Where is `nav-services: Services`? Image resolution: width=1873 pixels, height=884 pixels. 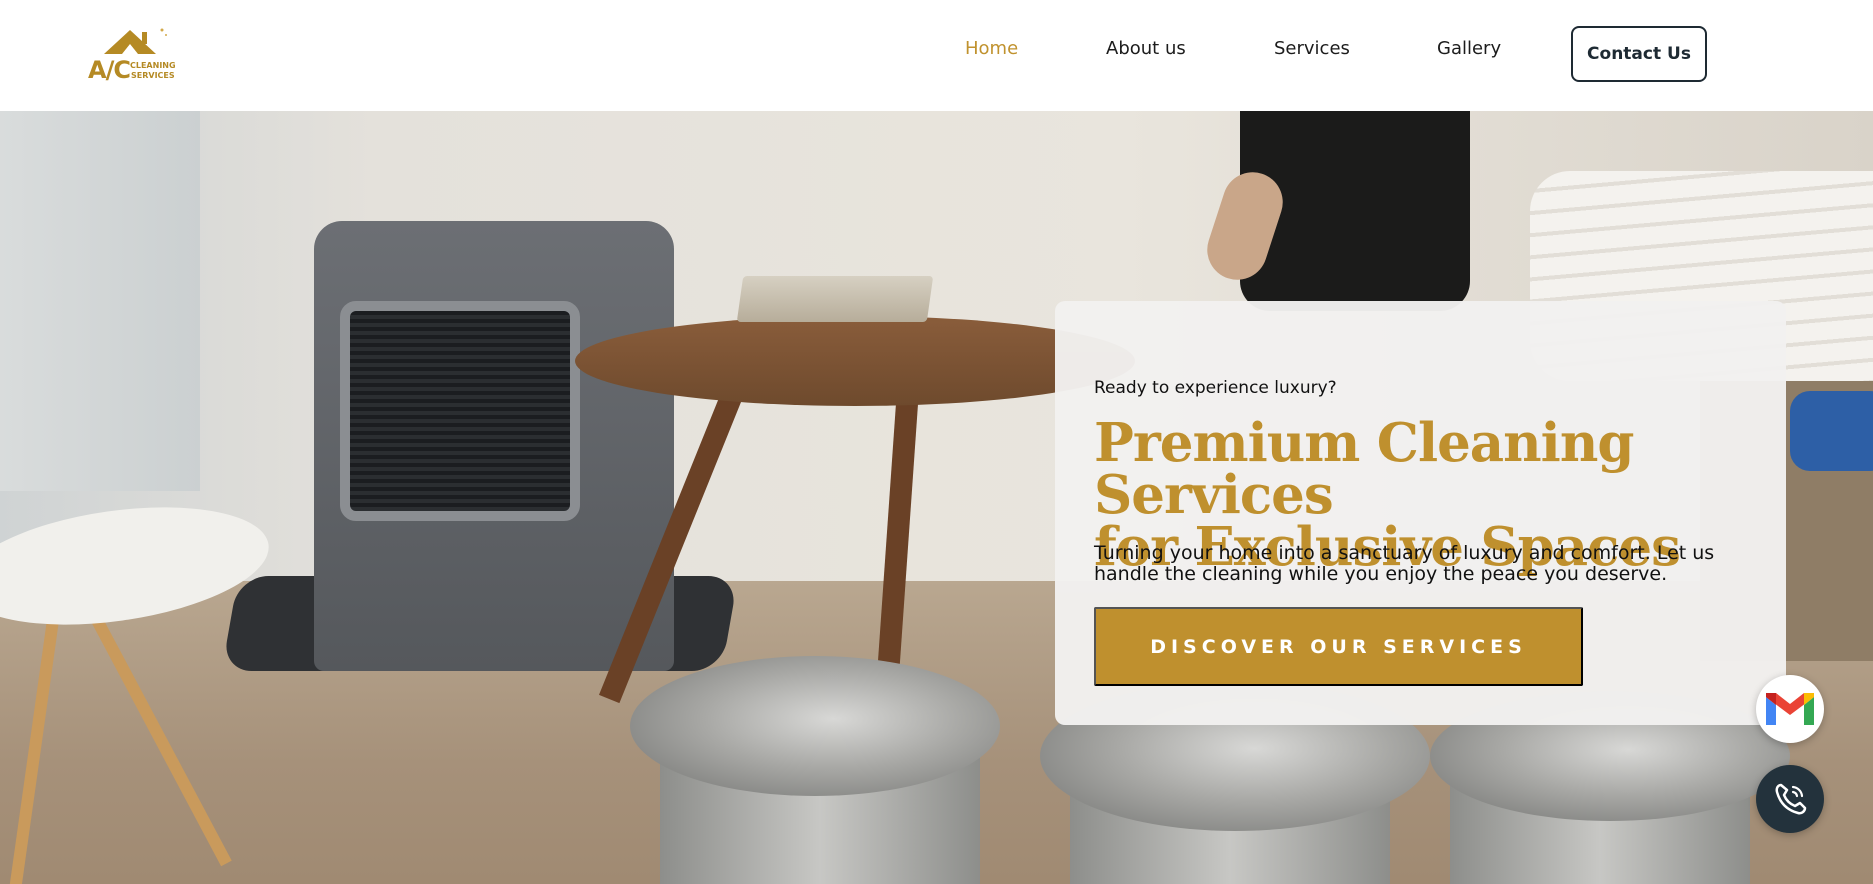
nav-services: Services is located at coordinates (1312, 48).